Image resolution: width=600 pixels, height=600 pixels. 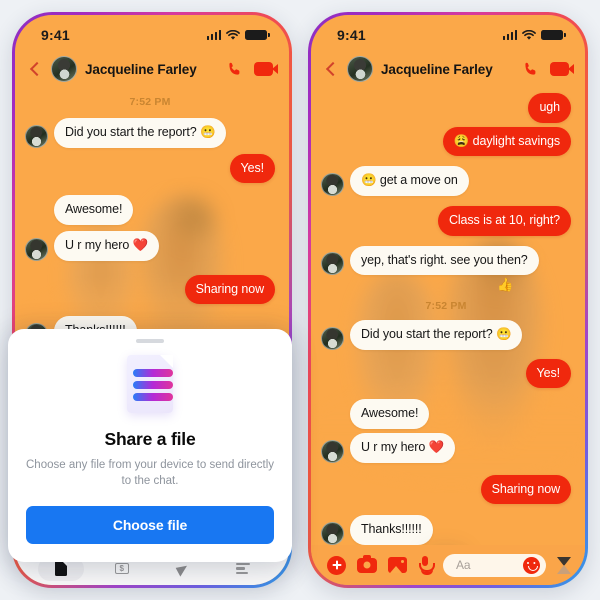 I want to click on message-bubble-incoming: yep, that's right. see you then?, so click(x=444, y=260).